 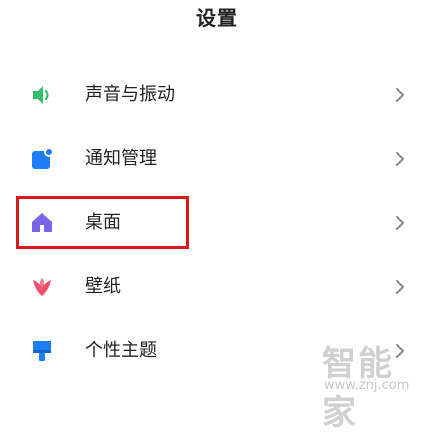 I want to click on speaker-icon, so click(x=42, y=95).